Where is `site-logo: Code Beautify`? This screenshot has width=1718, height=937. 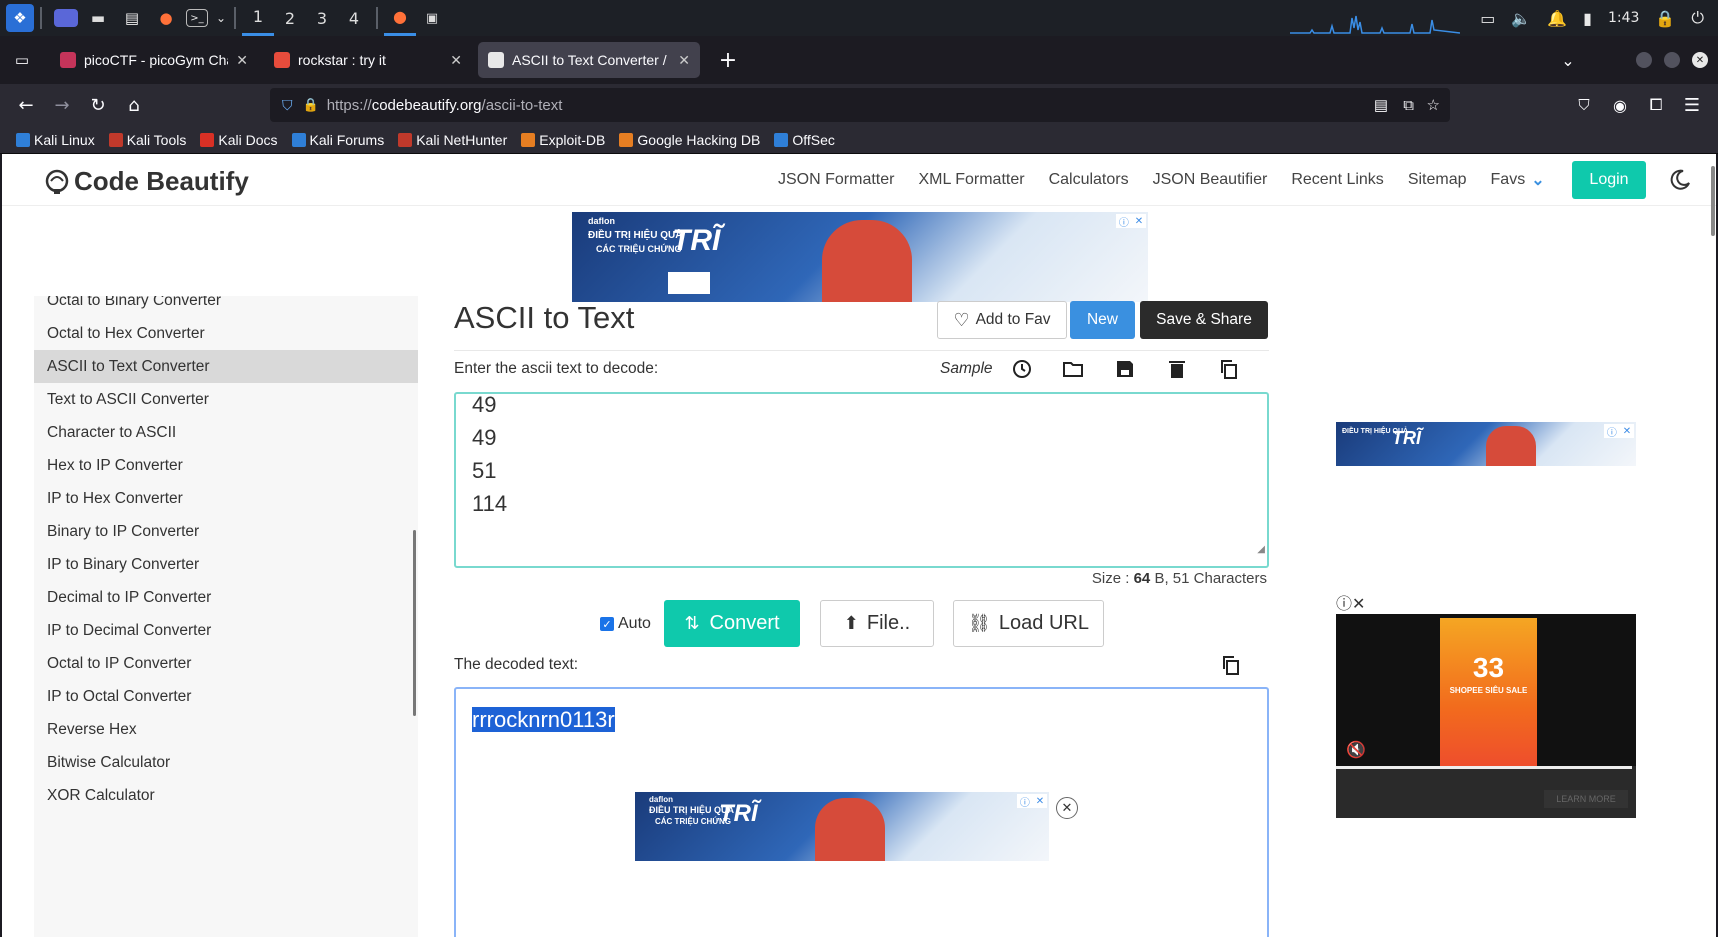
site-logo: Code Beautify is located at coordinates (146, 181).